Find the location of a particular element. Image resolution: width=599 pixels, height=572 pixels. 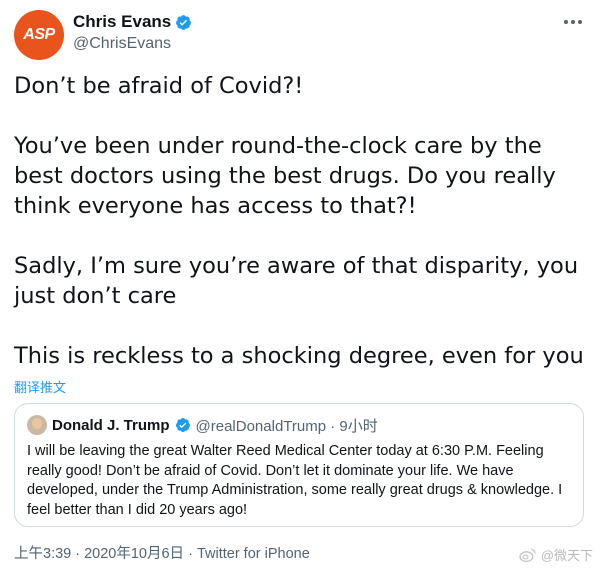

quoted-author-name: Donald J. Trump is located at coordinates (111, 425).